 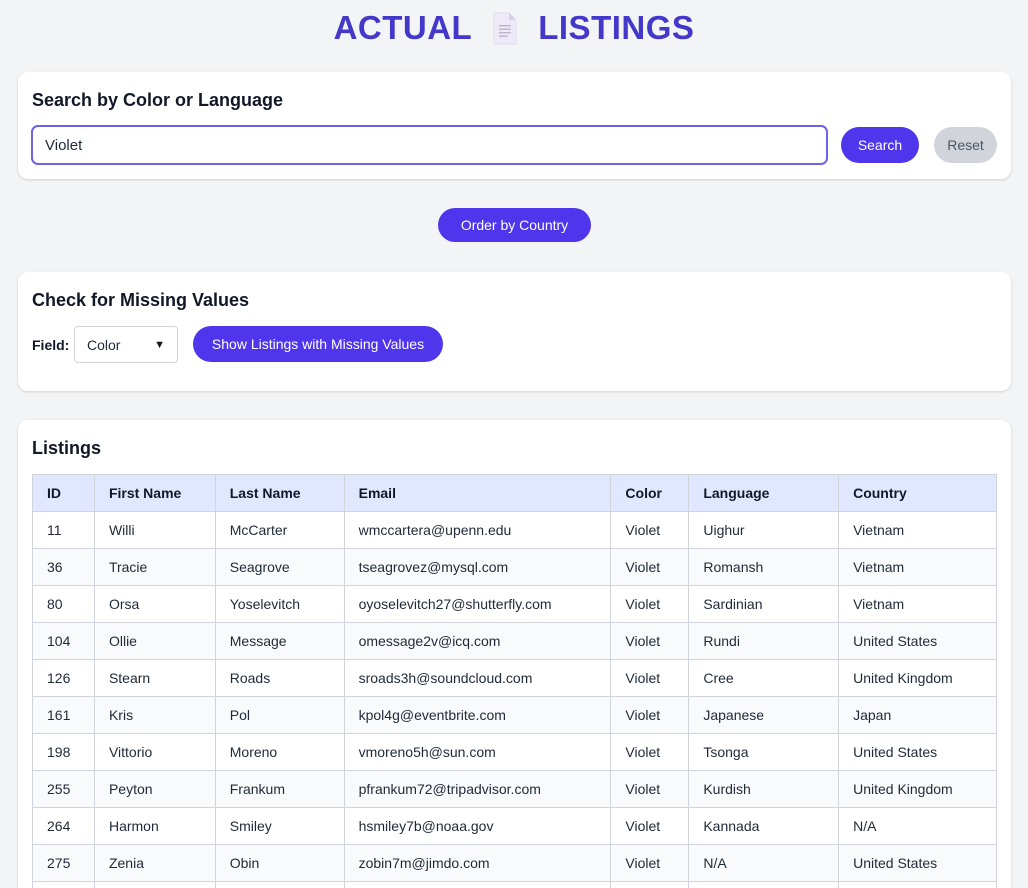 What do you see at coordinates (154, 567) in the screenshot?
I see `cell-first-name: Tracie` at bounding box center [154, 567].